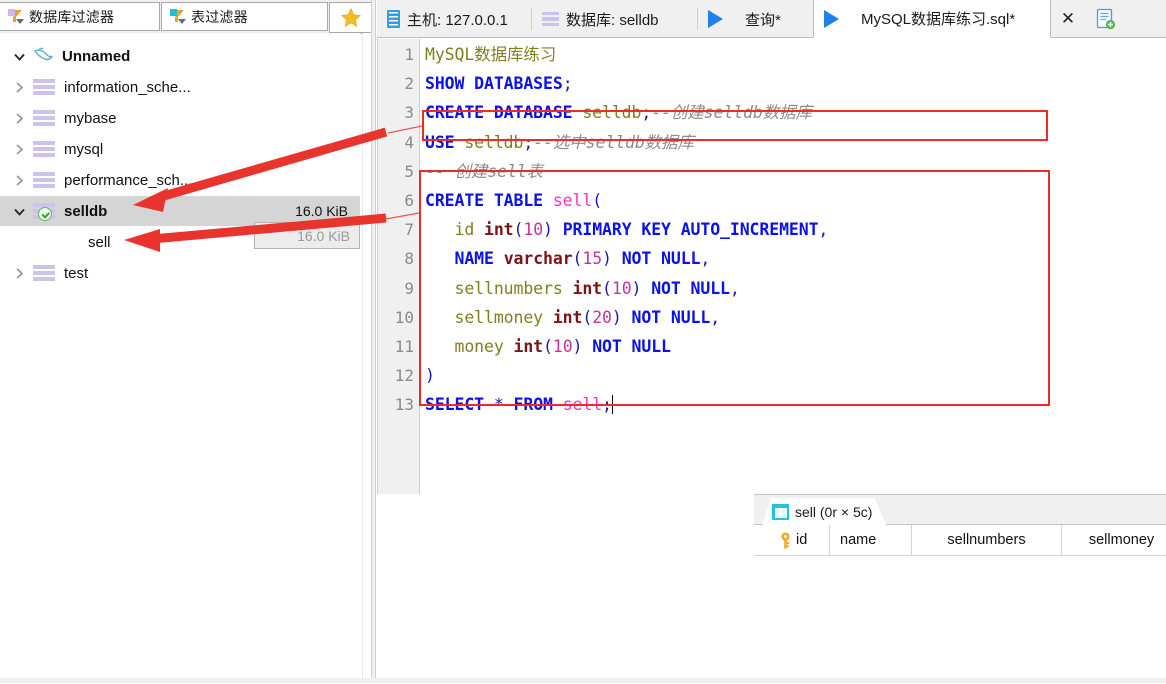 The height and width of the screenshot is (684, 1166). I want to click on tab-sql-file: MySQL数据库练习.sql*, so click(932, 19).